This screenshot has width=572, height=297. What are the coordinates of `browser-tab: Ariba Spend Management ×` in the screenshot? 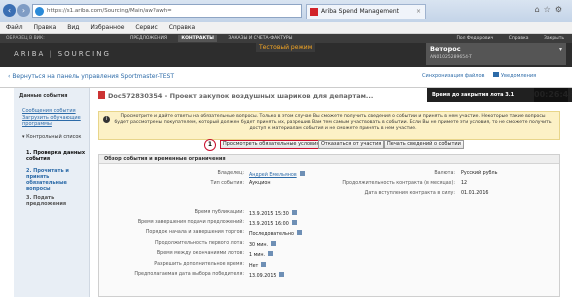 It's located at (366, 11).